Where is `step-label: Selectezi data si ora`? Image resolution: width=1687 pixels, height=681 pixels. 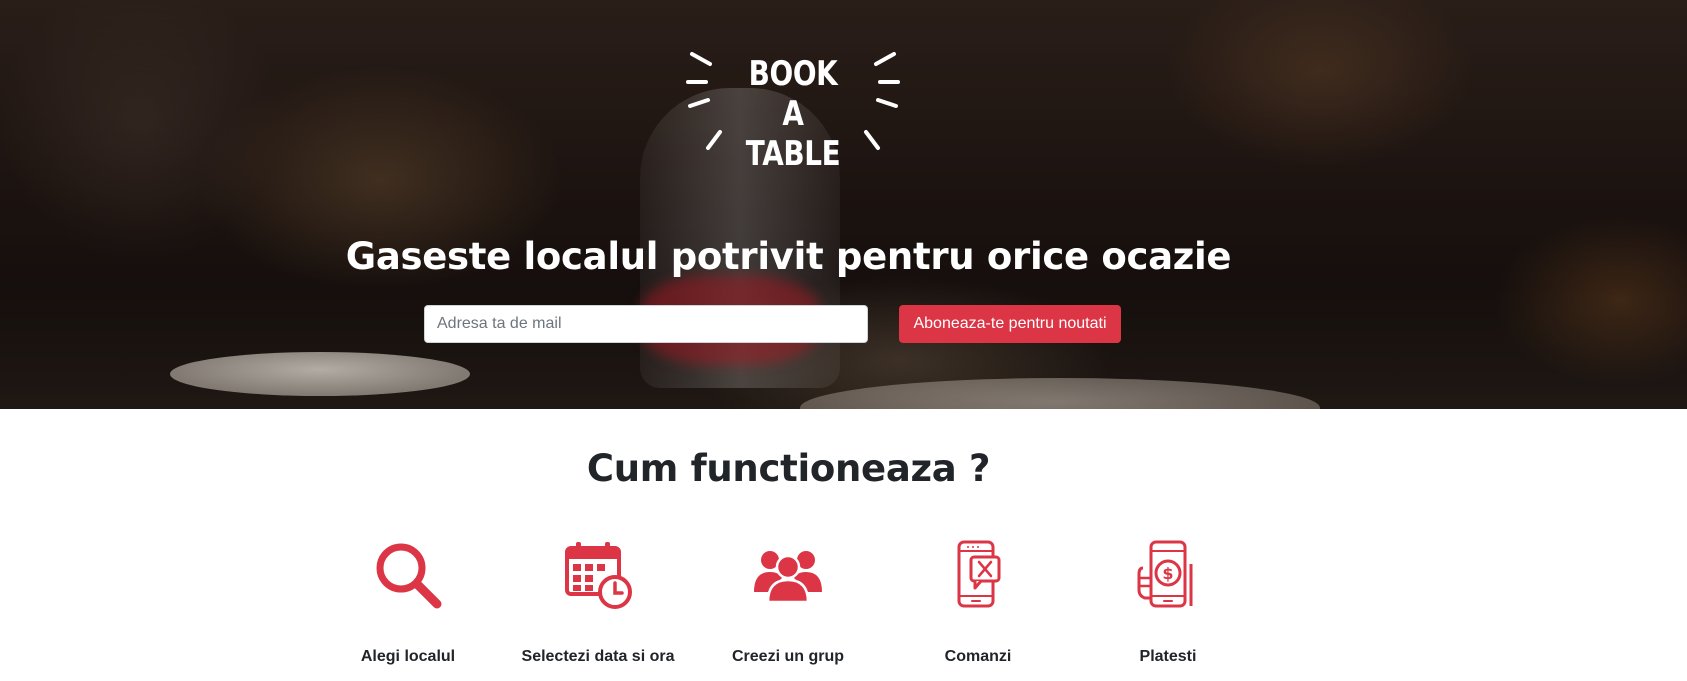 step-label: Selectezi data si ora is located at coordinates (598, 656).